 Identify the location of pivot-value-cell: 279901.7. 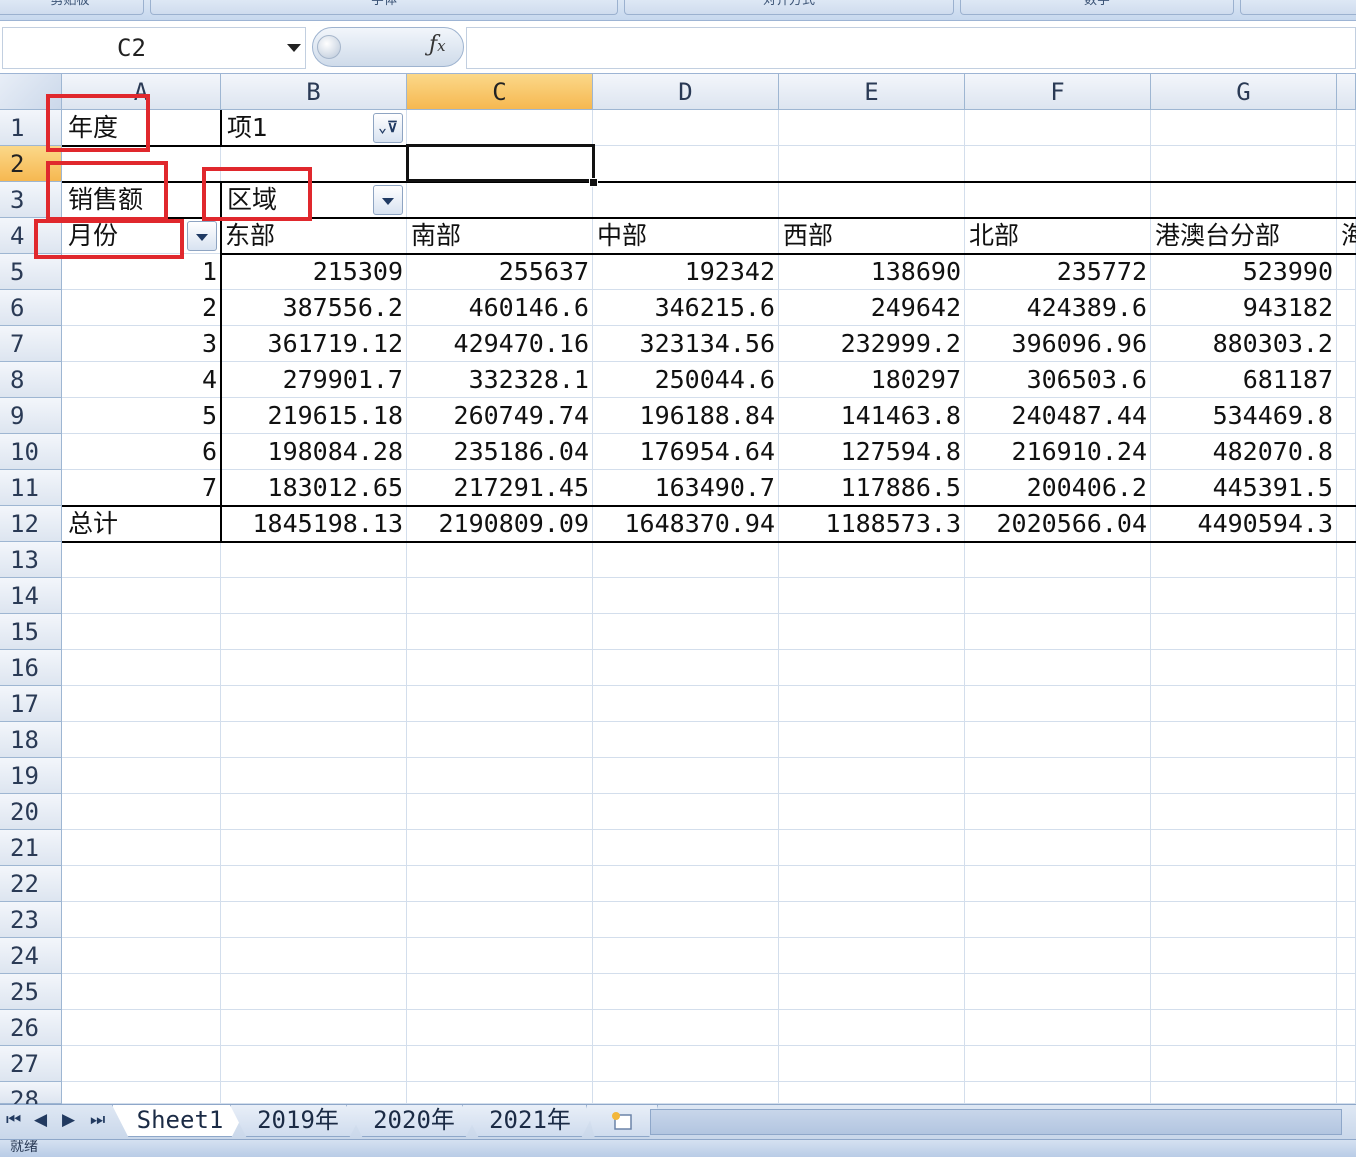
(314, 380).